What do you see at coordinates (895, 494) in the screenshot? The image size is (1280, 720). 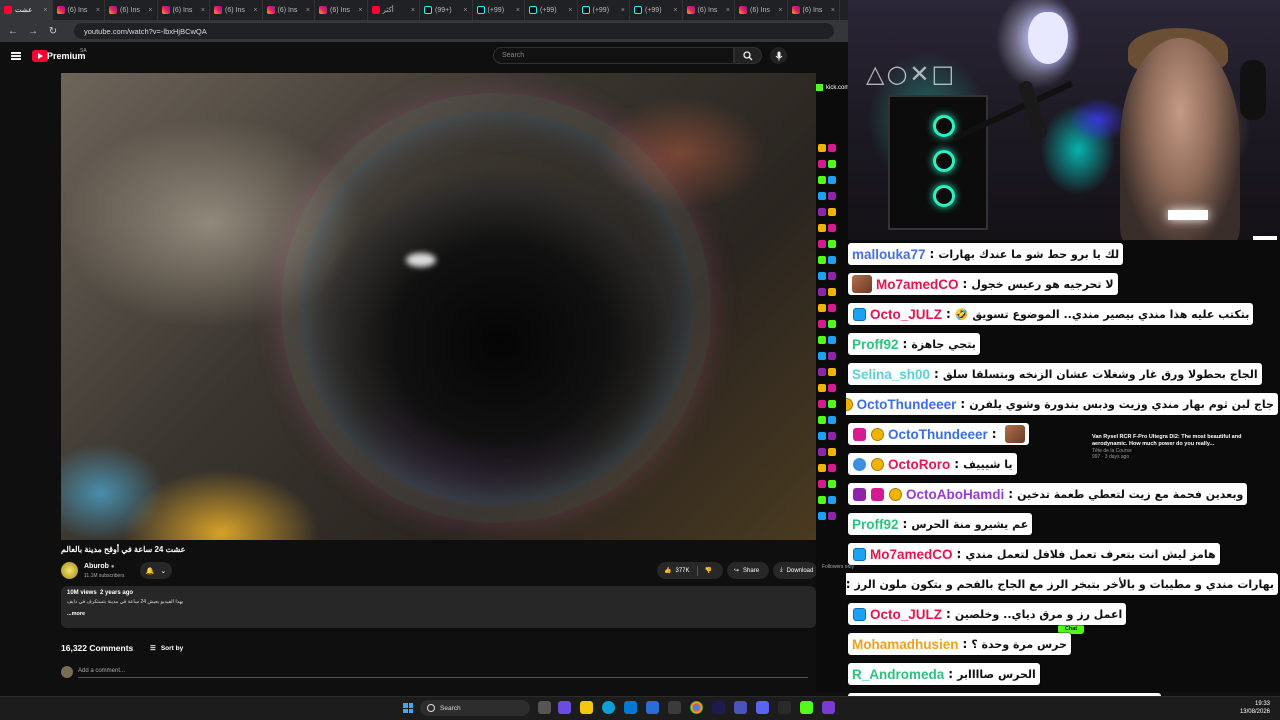 I see `coin-badge-icon` at bounding box center [895, 494].